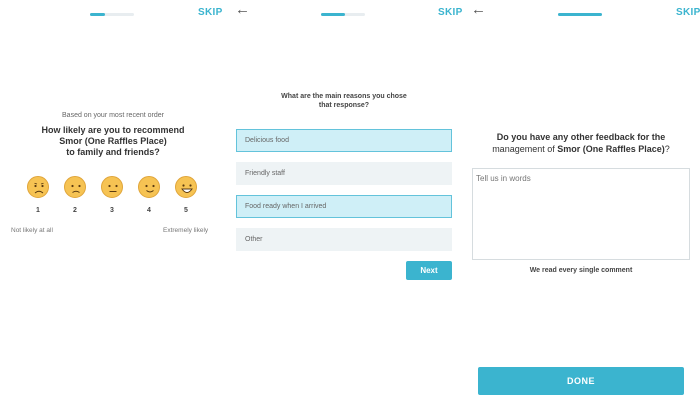 The image size is (700, 416). I want to click on option-delicious-food: Delicious food, so click(344, 140).